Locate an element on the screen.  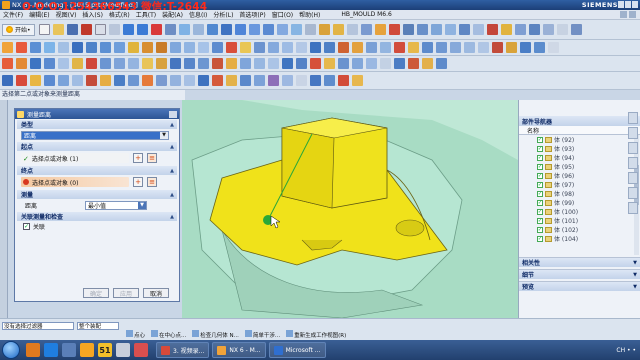
dialog-titlebar: 测量距离 is located at coordinates (97, 114).